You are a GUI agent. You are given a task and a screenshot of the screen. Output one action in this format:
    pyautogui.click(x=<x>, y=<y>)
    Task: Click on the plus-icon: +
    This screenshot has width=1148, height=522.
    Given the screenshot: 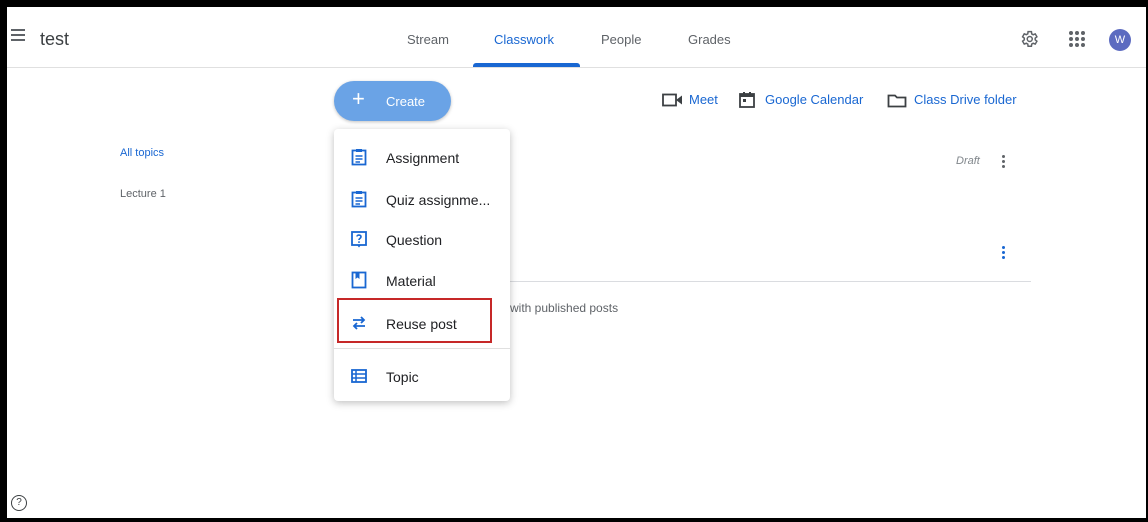 What is the action you would take?
    pyautogui.click(x=358, y=98)
    